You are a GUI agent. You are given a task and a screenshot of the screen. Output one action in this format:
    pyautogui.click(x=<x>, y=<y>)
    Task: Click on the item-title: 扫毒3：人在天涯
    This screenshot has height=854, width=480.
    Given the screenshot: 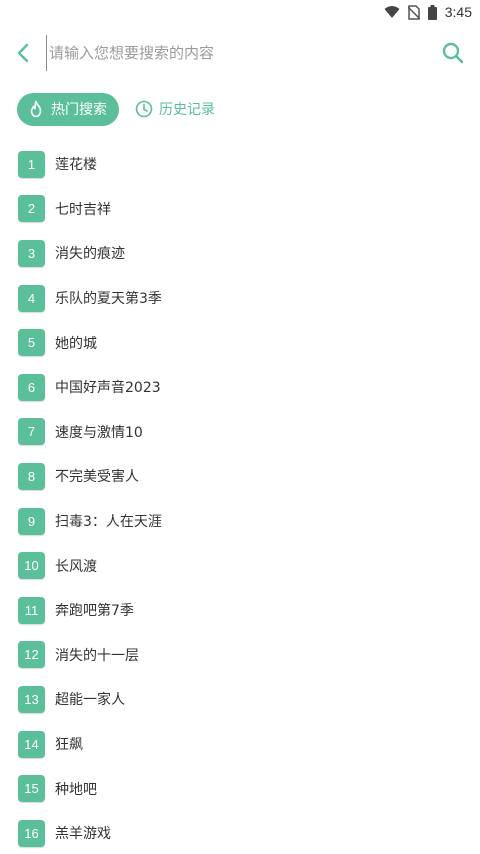 What is the action you would take?
    pyautogui.click(x=108, y=522)
    